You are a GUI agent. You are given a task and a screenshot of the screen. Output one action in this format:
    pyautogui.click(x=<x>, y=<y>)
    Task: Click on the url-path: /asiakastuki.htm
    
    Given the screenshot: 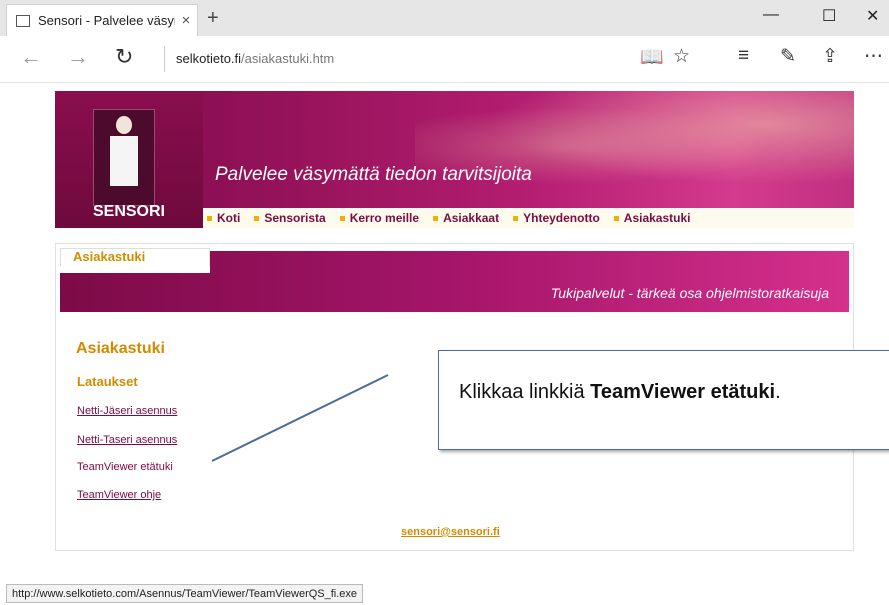 What is the action you would take?
    pyautogui.click(x=288, y=58)
    